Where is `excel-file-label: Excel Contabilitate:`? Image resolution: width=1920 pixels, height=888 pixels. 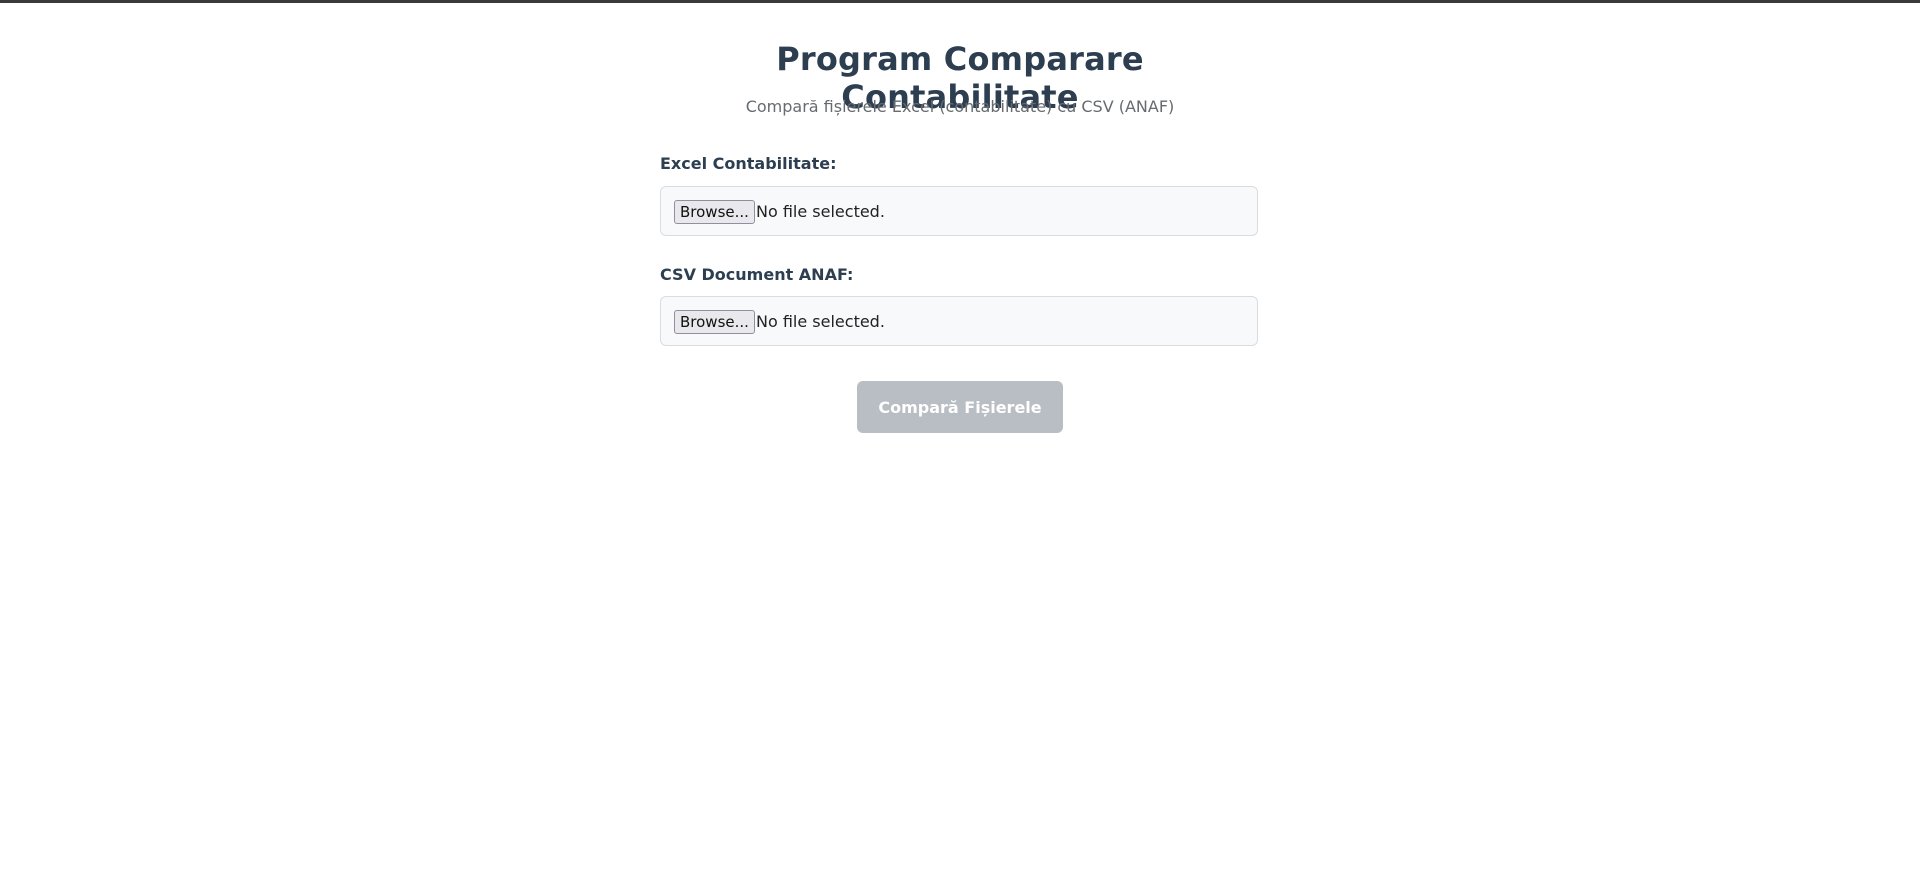 excel-file-label: Excel Contabilitate: is located at coordinates (748, 163).